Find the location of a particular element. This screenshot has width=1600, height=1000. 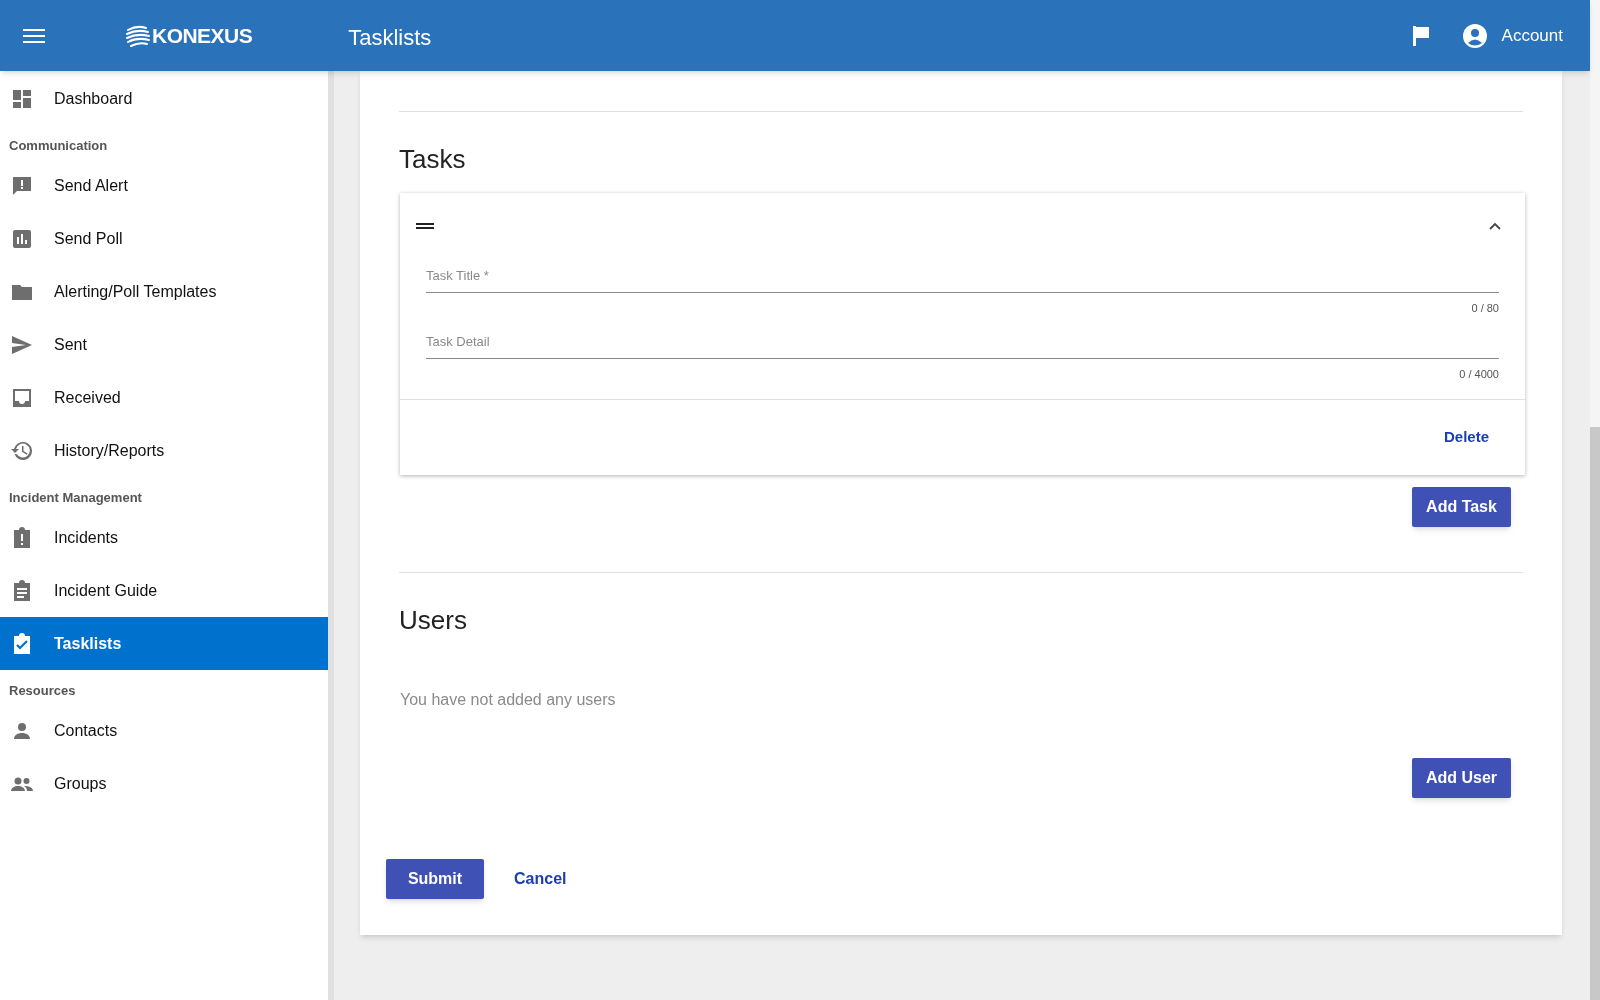

chevron-up-icon is located at coordinates (1495, 226).